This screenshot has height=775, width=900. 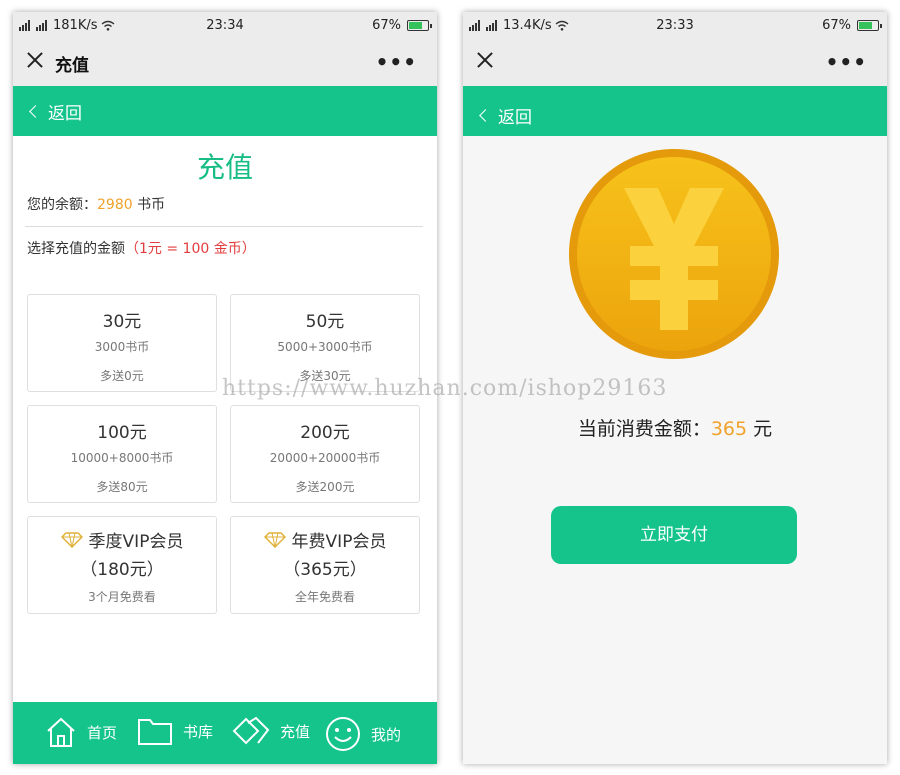 What do you see at coordinates (675, 63) in the screenshot?
I see `webview-titlebar: •••` at bounding box center [675, 63].